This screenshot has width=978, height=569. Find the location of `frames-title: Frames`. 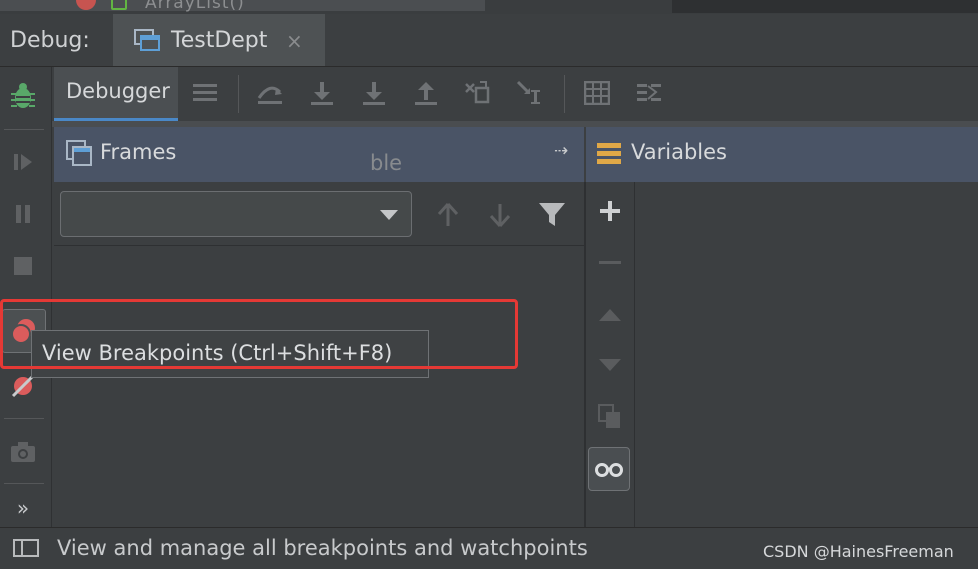

frames-title: Frames is located at coordinates (138, 152).